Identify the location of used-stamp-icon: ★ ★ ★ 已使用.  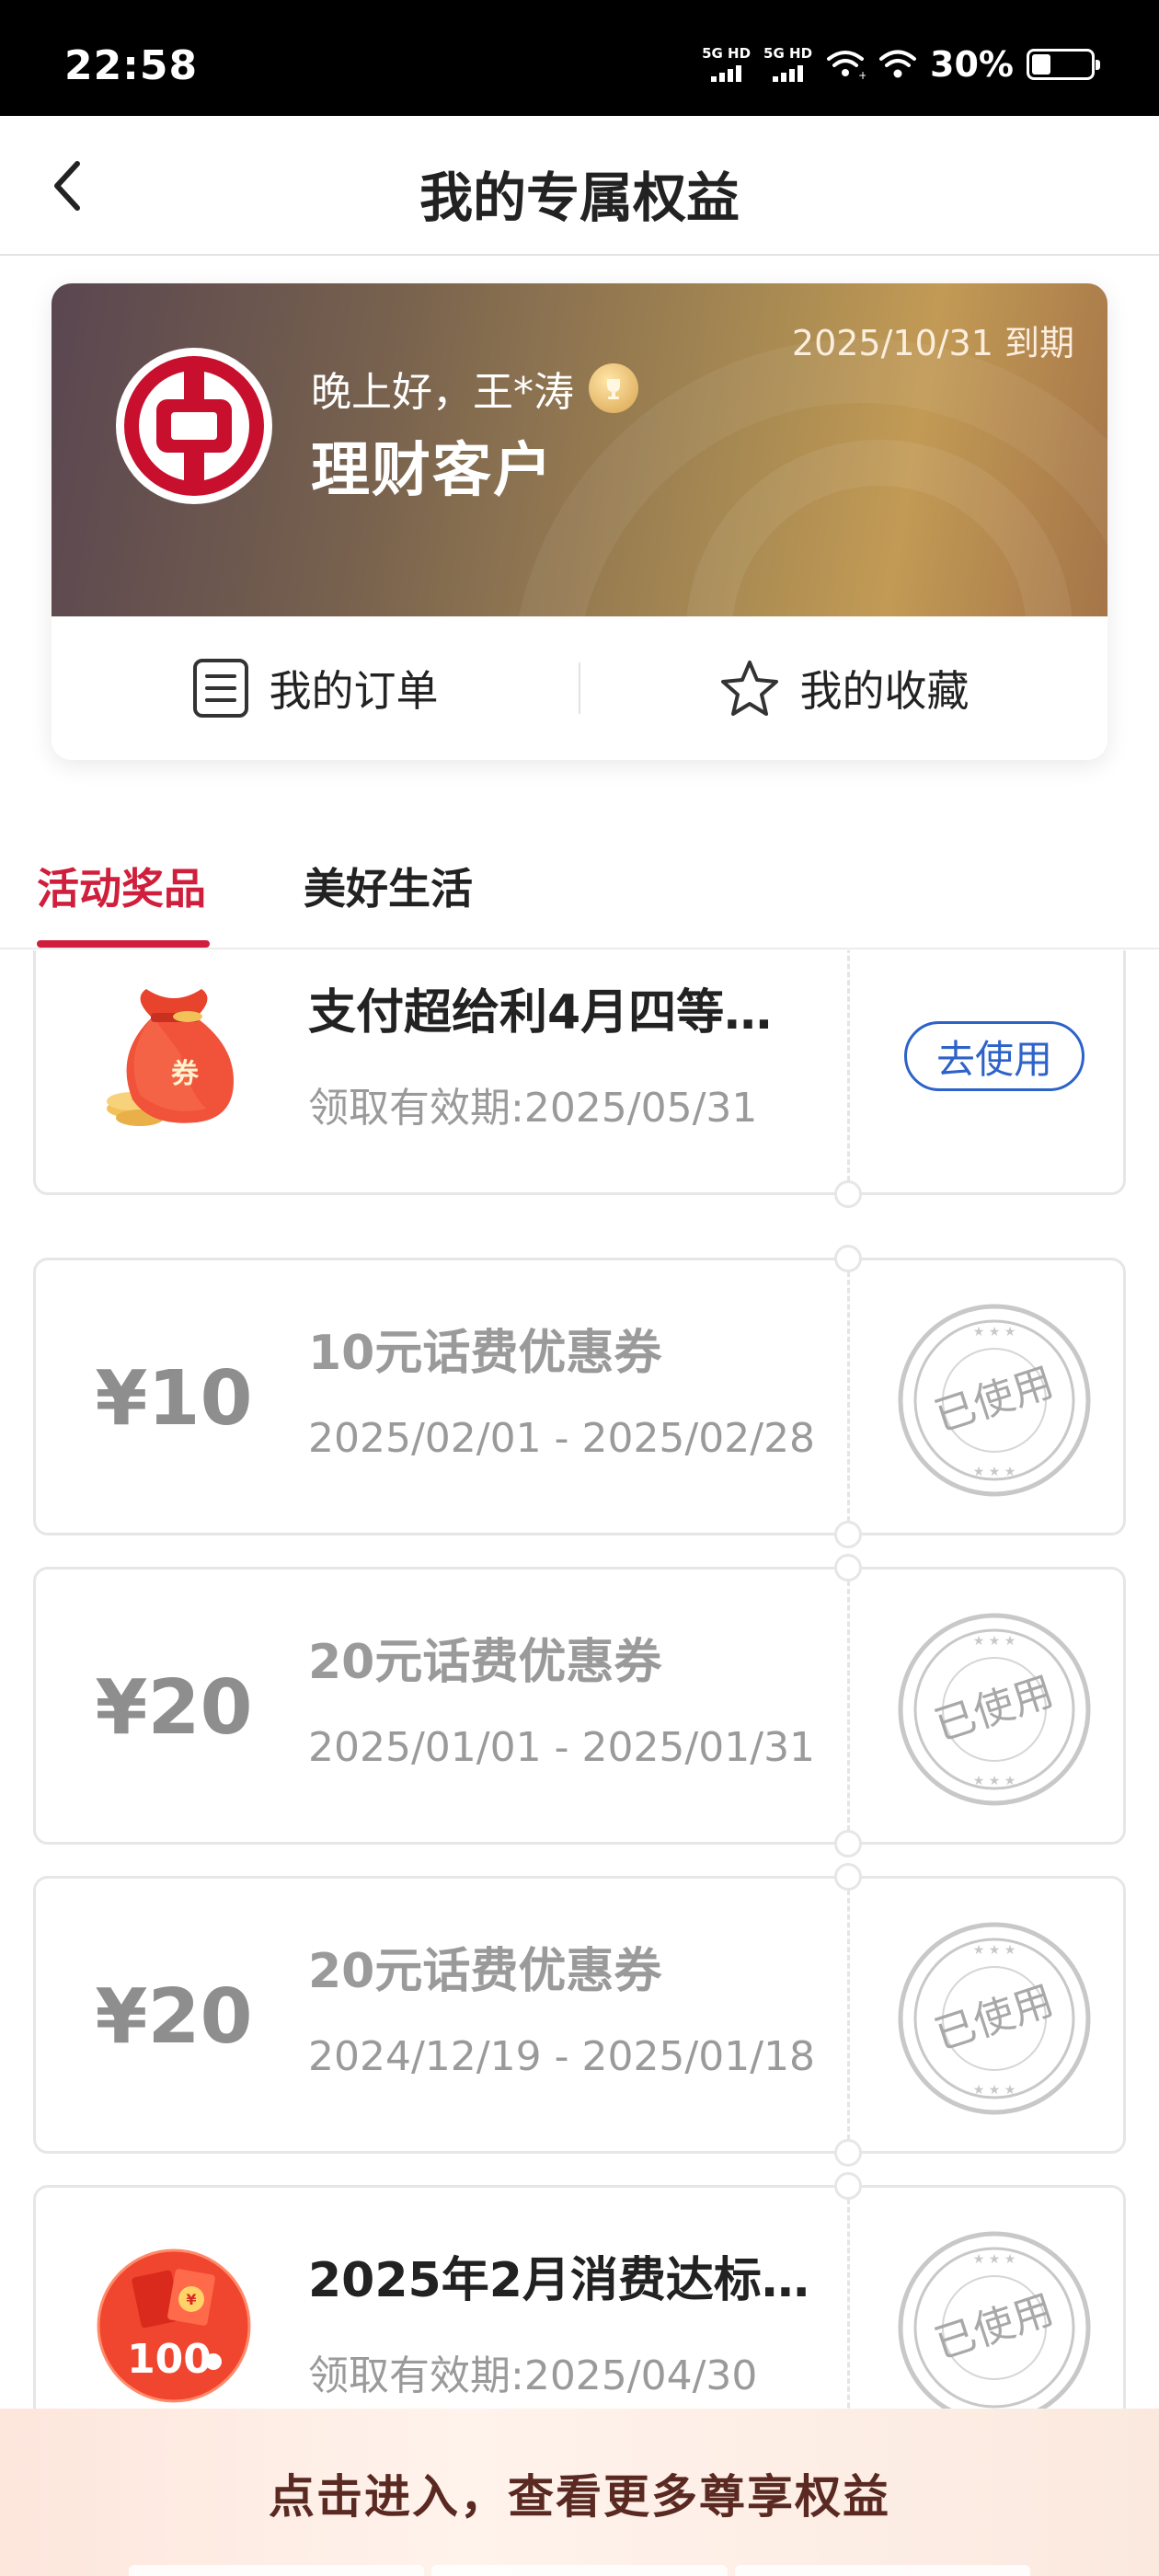
(994, 2319).